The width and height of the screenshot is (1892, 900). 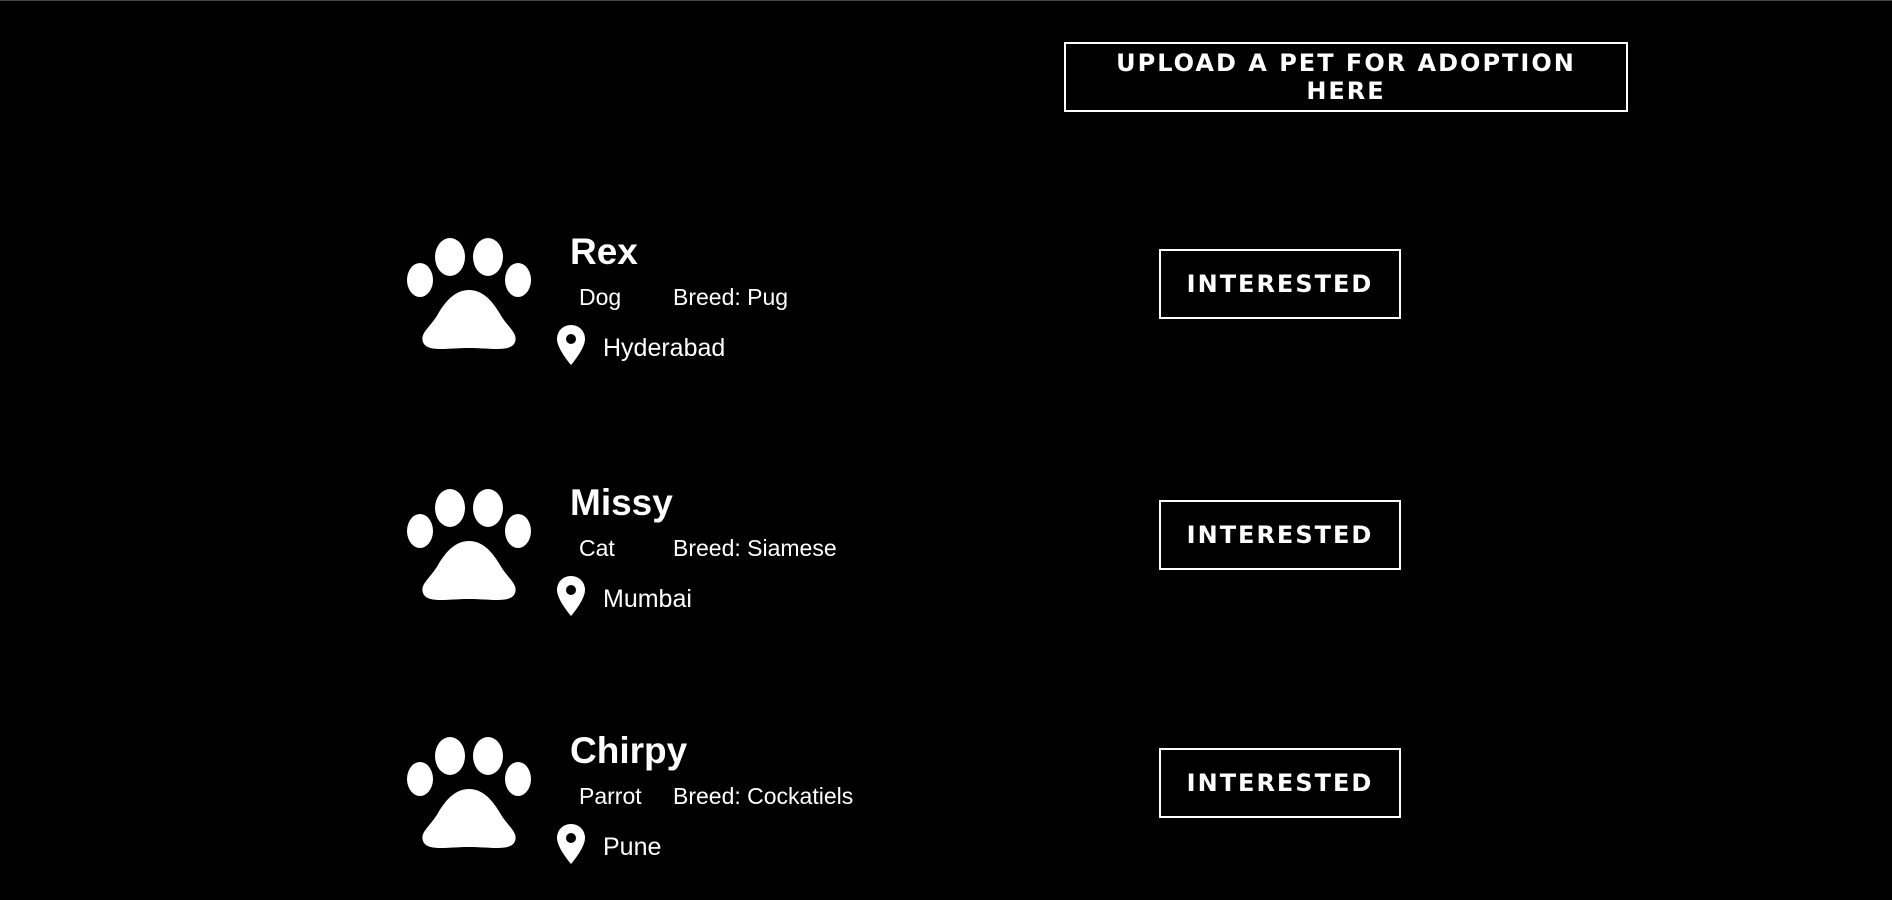 What do you see at coordinates (755, 548) in the screenshot?
I see `pet-breed: Breed: Siamese` at bounding box center [755, 548].